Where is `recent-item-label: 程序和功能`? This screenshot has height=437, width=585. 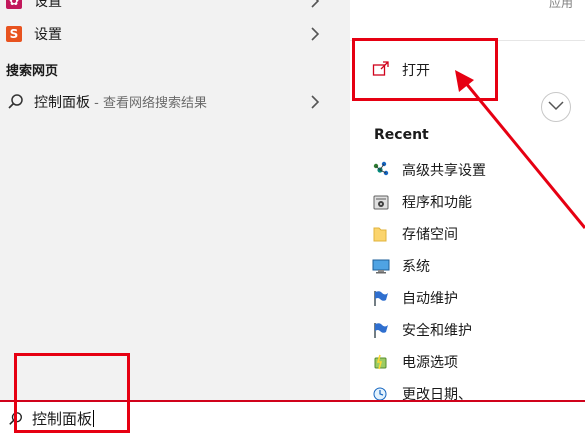 recent-item-label: 程序和功能 is located at coordinates (437, 203).